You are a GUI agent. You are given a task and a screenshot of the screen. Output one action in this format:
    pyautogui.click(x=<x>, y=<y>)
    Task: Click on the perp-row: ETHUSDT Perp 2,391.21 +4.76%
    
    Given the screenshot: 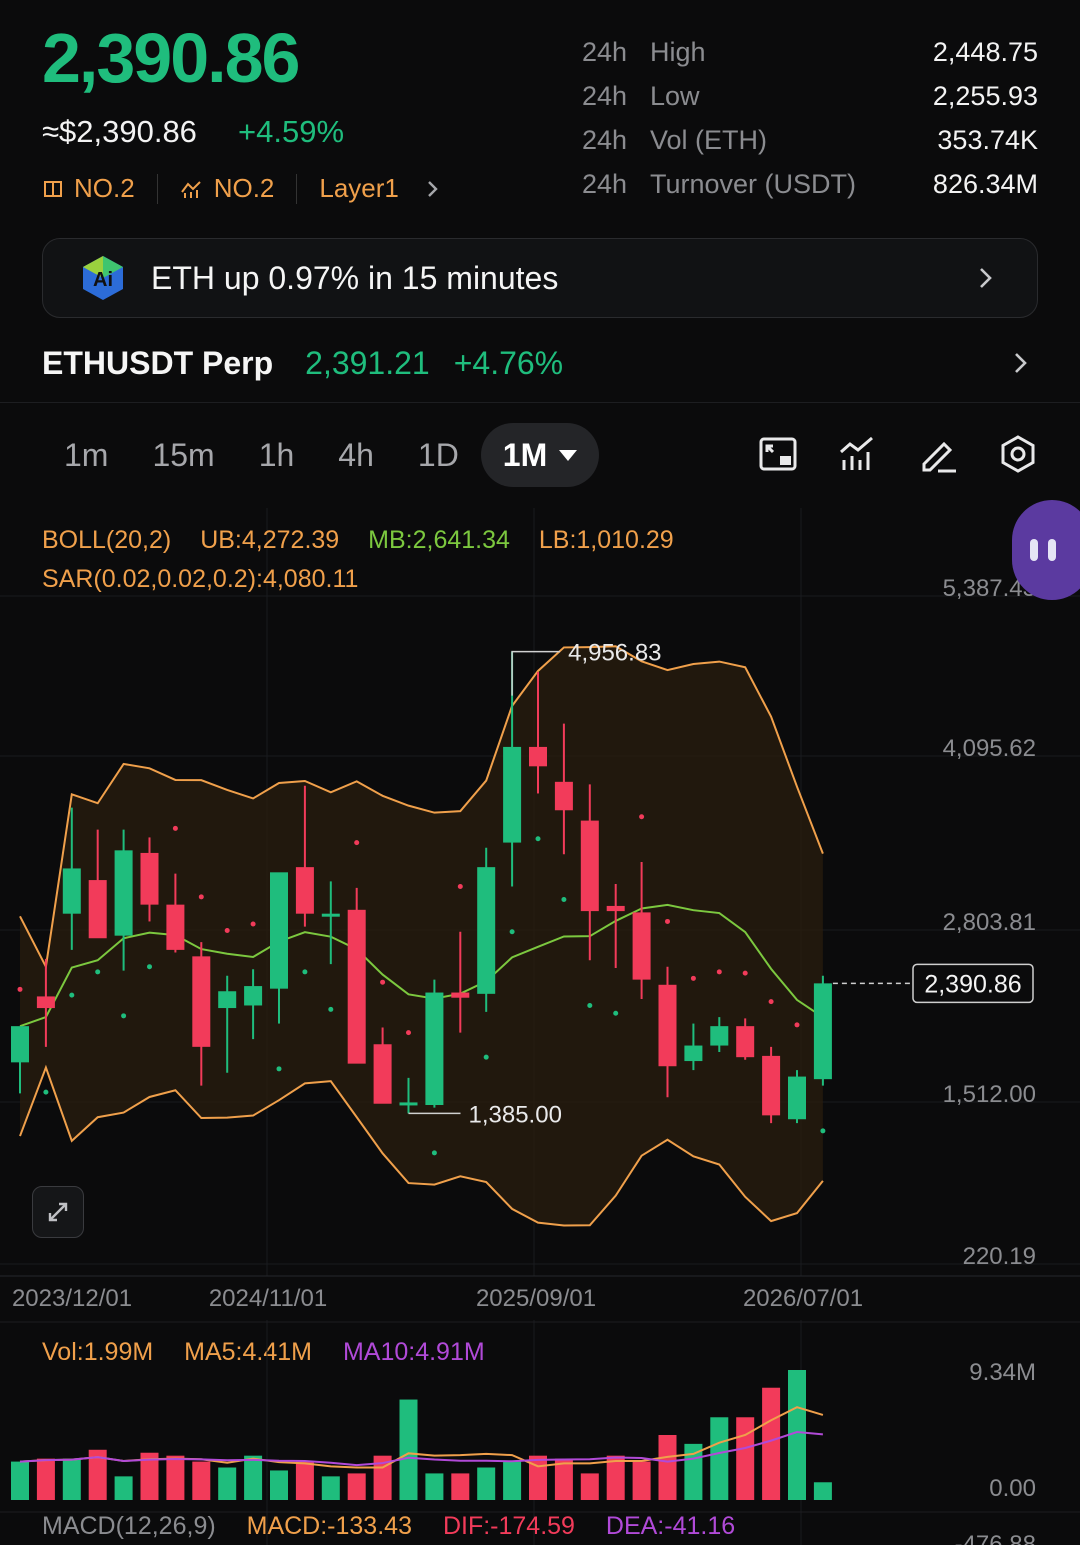 What is the action you would take?
    pyautogui.click(x=540, y=363)
    